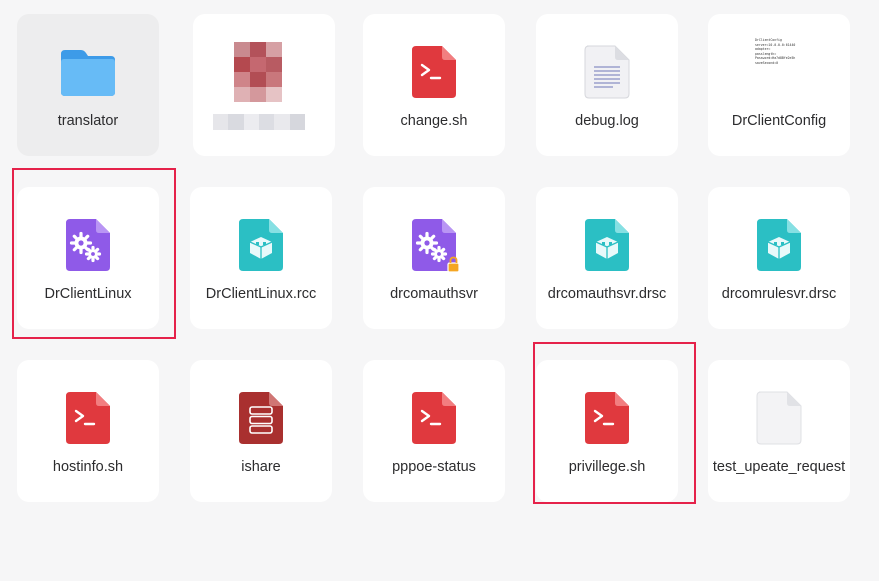 The width and height of the screenshot is (879, 581). I want to click on file-item-drcomauthsvr-drsc: drcomauthsvr.drsc, so click(607, 258).